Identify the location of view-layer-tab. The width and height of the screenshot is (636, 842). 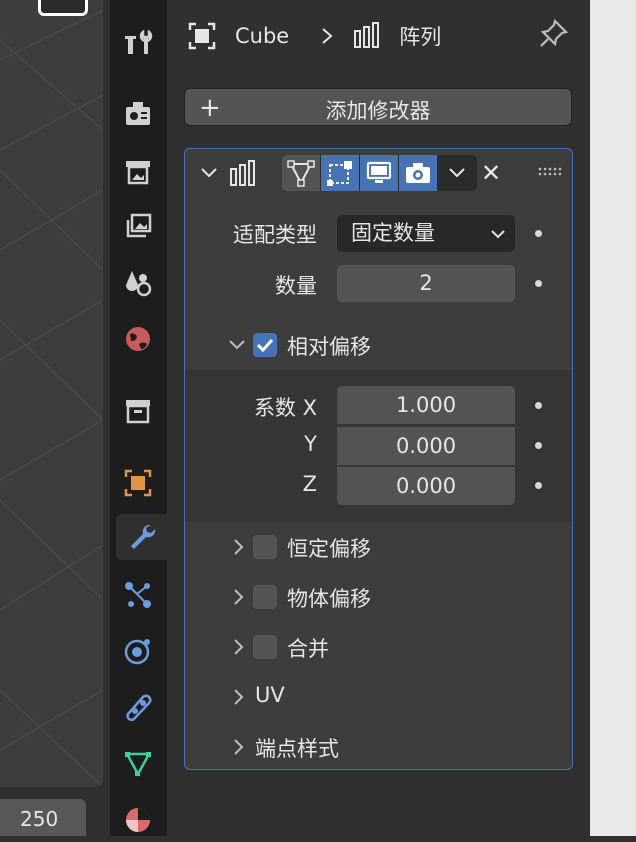
(138, 227).